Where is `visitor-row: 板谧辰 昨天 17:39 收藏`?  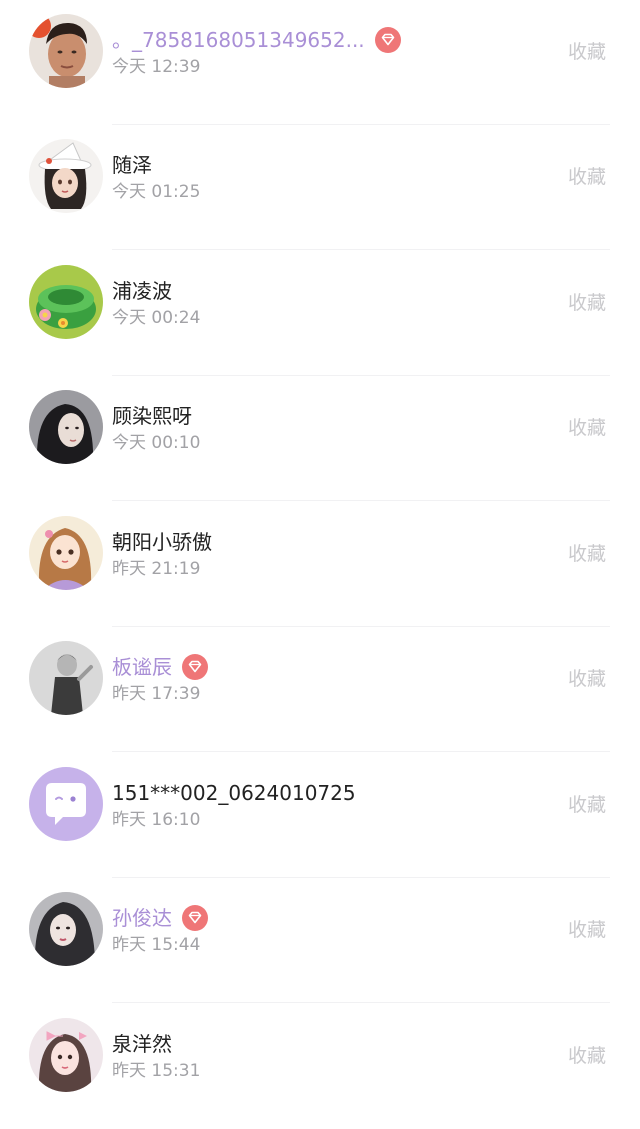 visitor-row: 板谧辰 昨天 17:39 收藏 is located at coordinates (320, 689).